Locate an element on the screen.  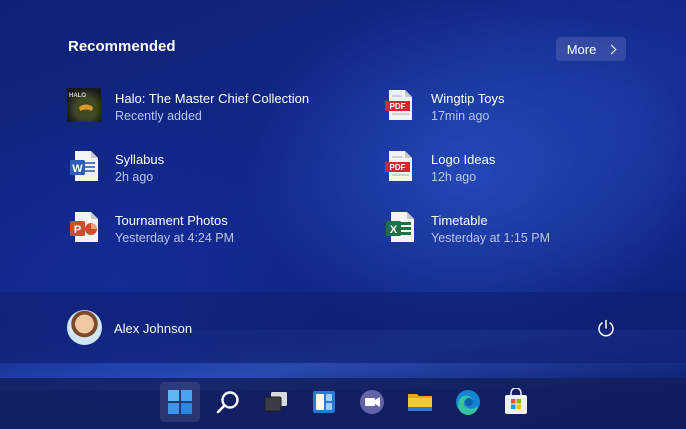
recommended-item-name: Wingtip Toys is located at coordinates (468, 98).